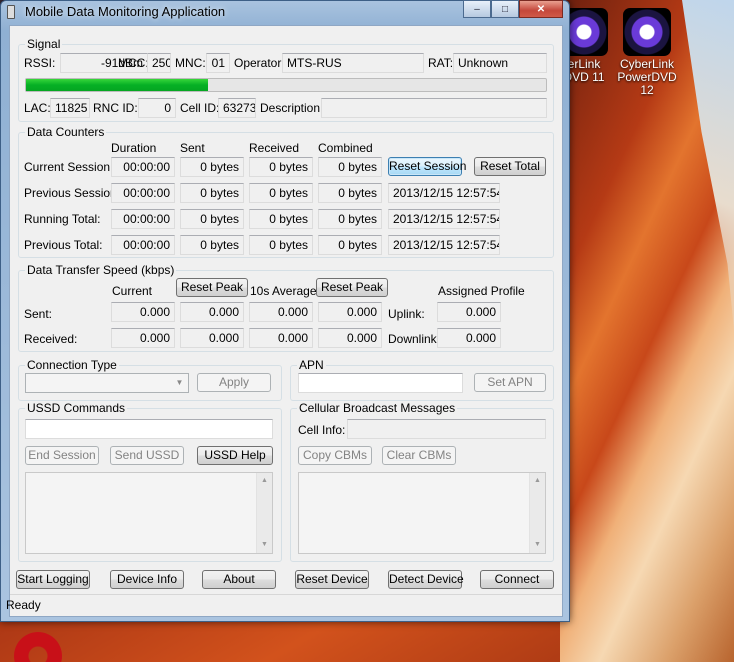 The width and height of the screenshot is (734, 662). What do you see at coordinates (11, 12) in the screenshot?
I see `phone-icon` at bounding box center [11, 12].